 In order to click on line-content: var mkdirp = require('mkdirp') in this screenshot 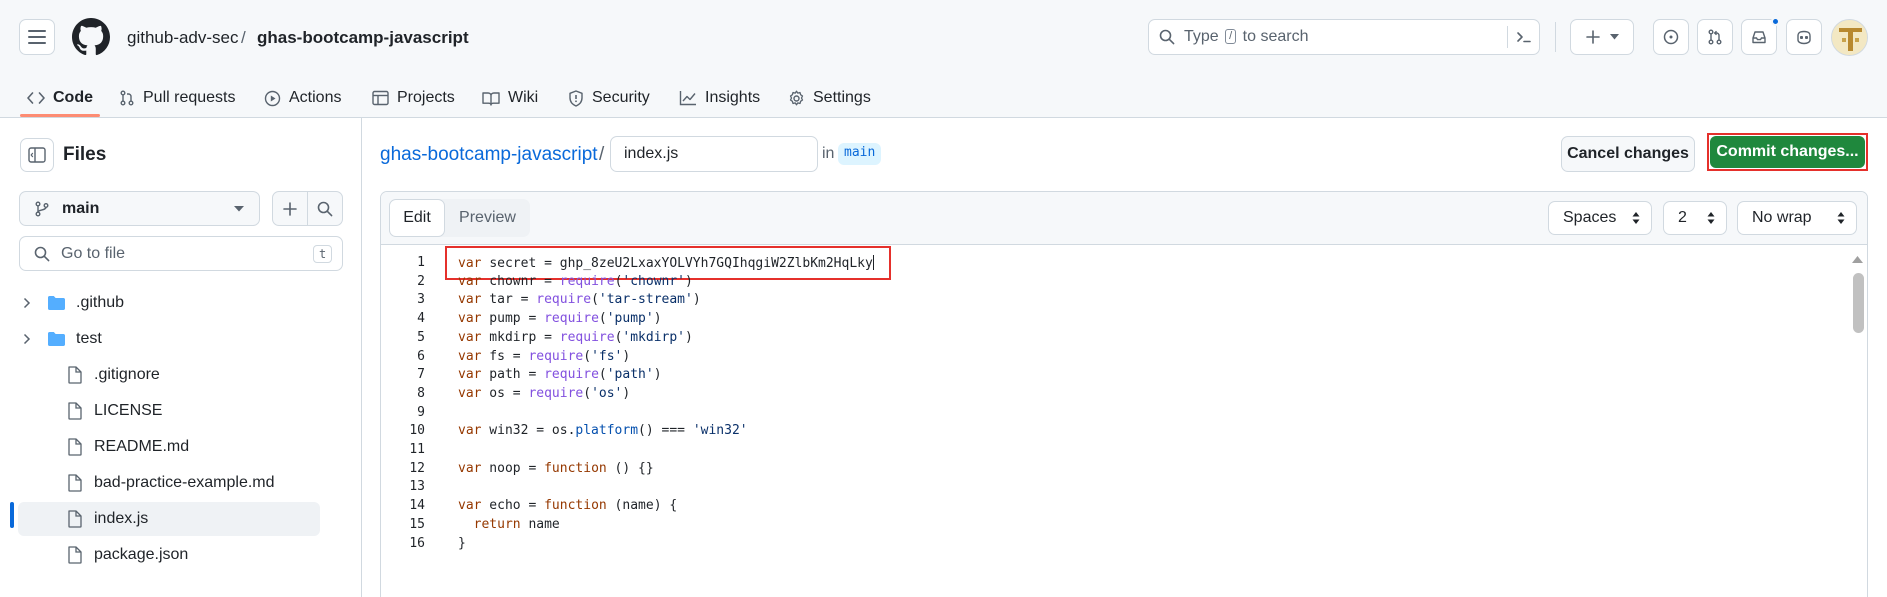, I will do `click(575, 337)`.